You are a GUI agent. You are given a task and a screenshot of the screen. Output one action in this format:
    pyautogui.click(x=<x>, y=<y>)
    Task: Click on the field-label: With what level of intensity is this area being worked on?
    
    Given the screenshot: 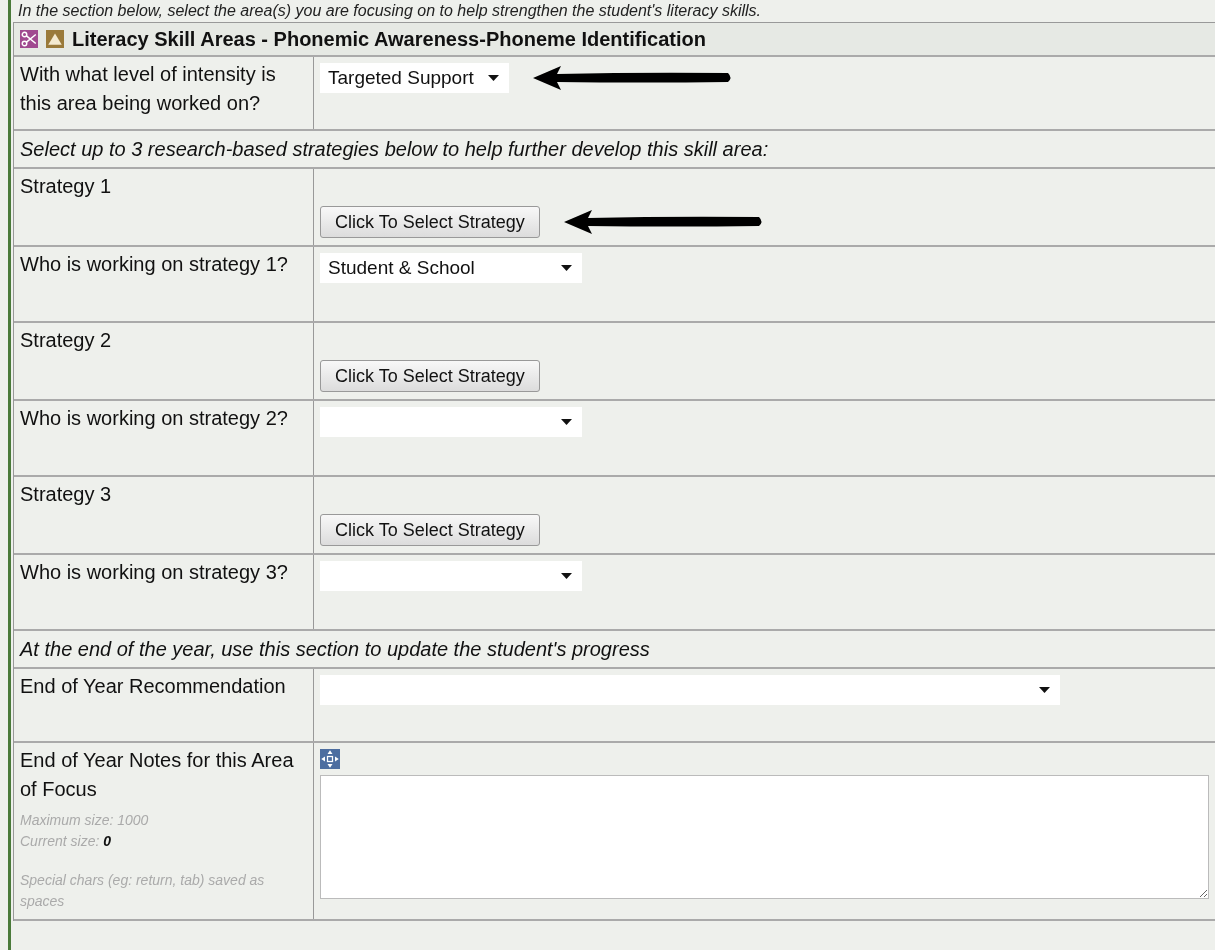 What is the action you would take?
    pyautogui.click(x=148, y=89)
    